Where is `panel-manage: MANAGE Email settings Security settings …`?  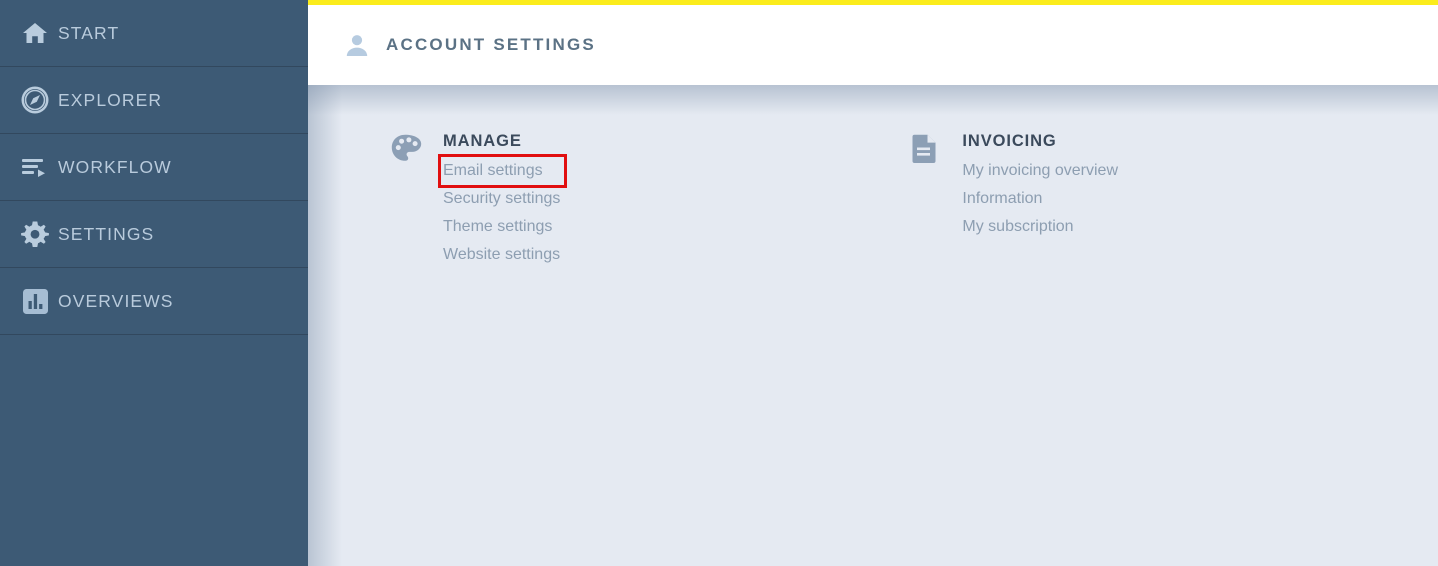
panel-manage: MANAGE Email settings Security settings … is located at coordinates (477, 200).